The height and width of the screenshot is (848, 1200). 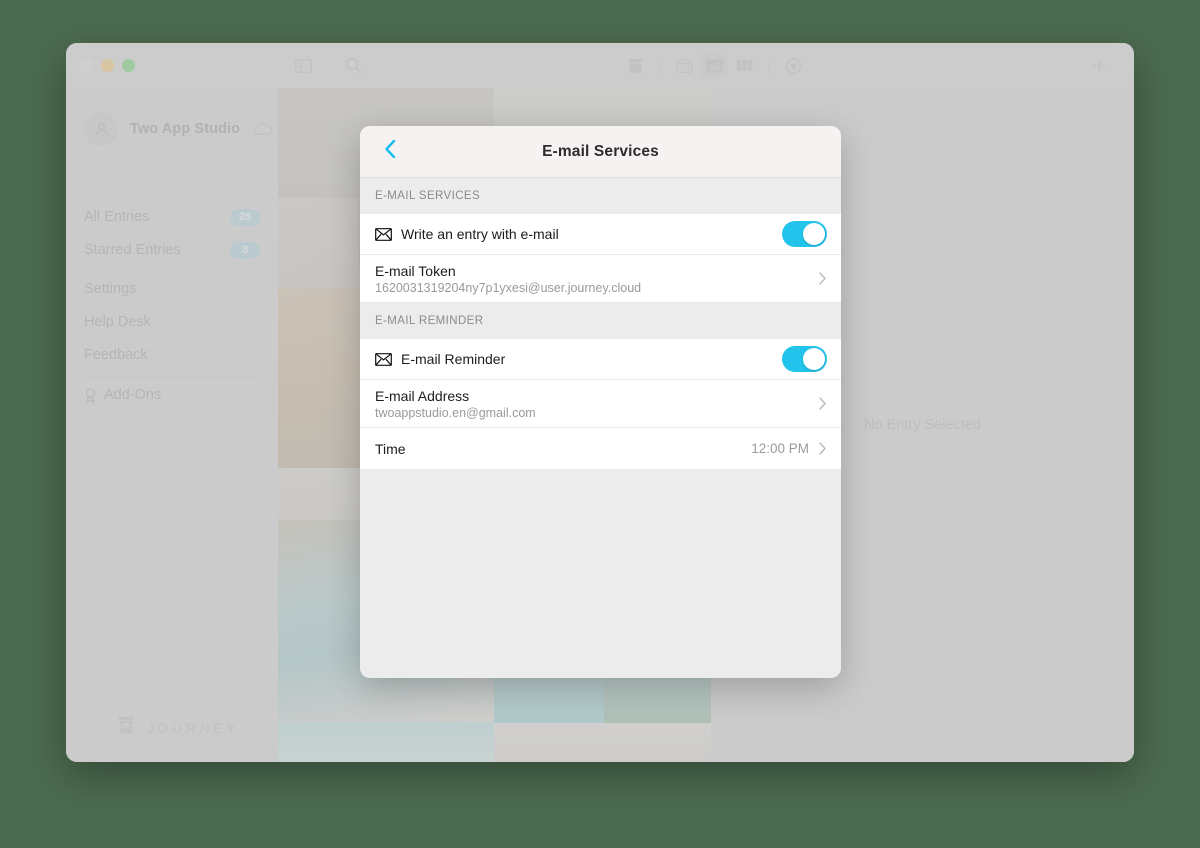 I want to click on toolbar-view-group, so click(x=714, y=65).